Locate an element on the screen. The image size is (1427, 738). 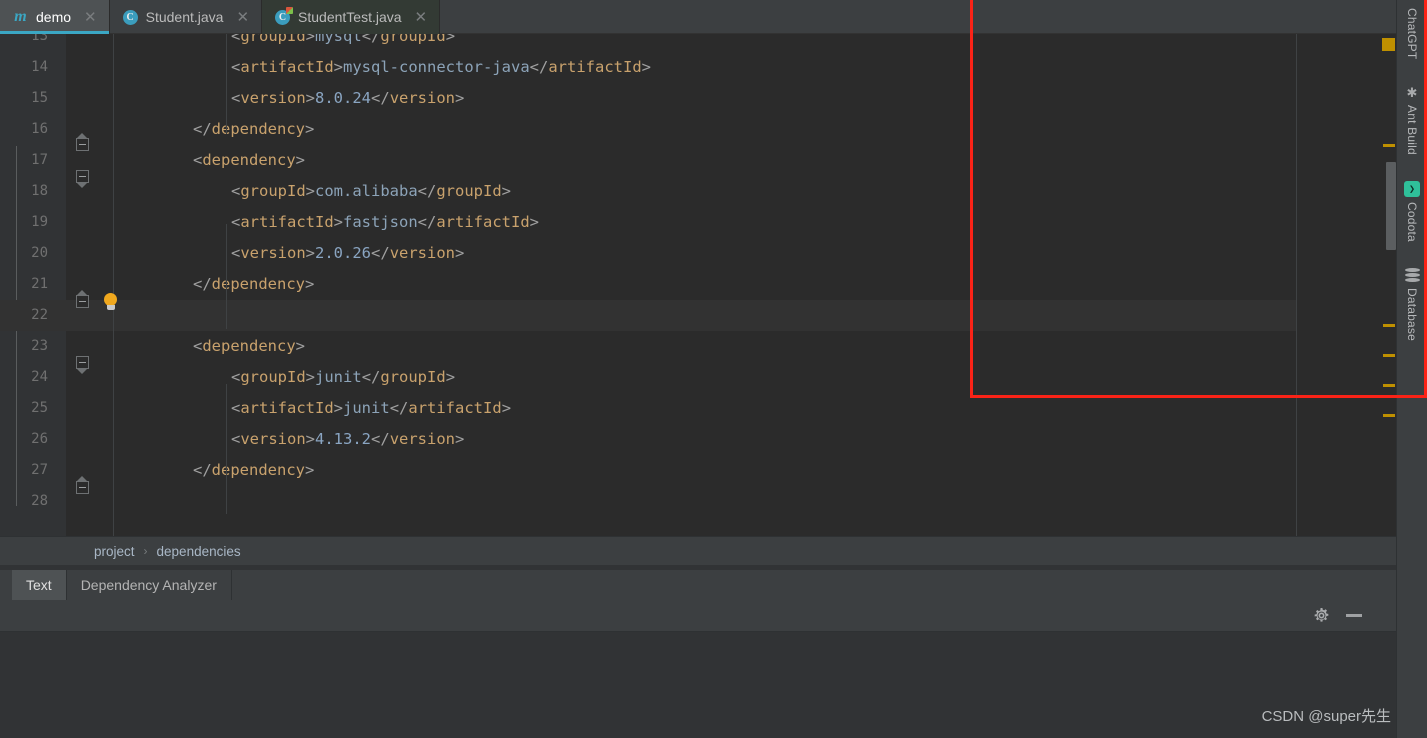
tool-strip-label: ChatGPT is located at coordinates (1412, 34).